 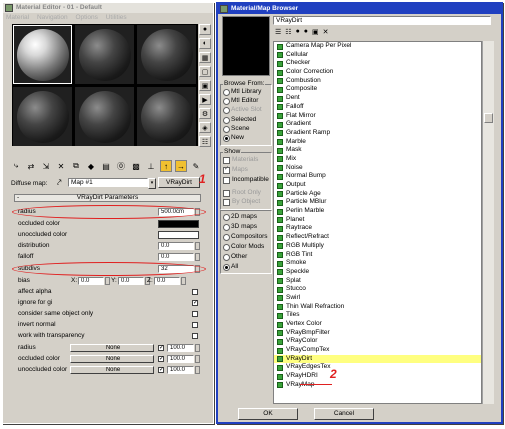 What do you see at coordinates (377, 142) in the screenshot?
I see `map-list-item: Marble` at bounding box center [377, 142].